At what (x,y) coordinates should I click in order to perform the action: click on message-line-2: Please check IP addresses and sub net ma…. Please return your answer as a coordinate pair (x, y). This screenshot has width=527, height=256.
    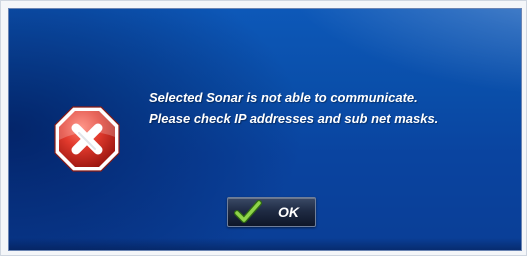
    Looking at the image, I should click on (294, 118).